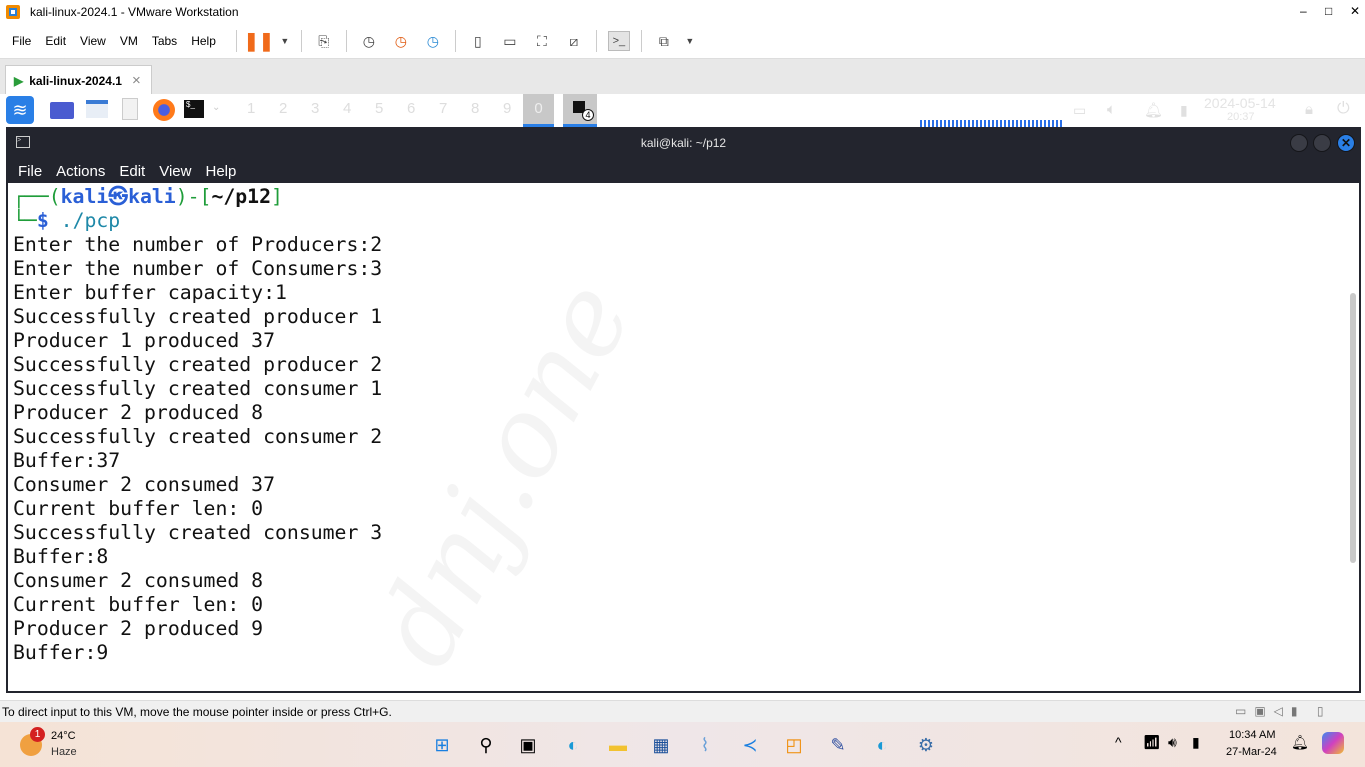 The image size is (1365, 767). What do you see at coordinates (1118, 742) in the screenshot?
I see `show-hidden-icons-chevron: ^` at bounding box center [1118, 742].